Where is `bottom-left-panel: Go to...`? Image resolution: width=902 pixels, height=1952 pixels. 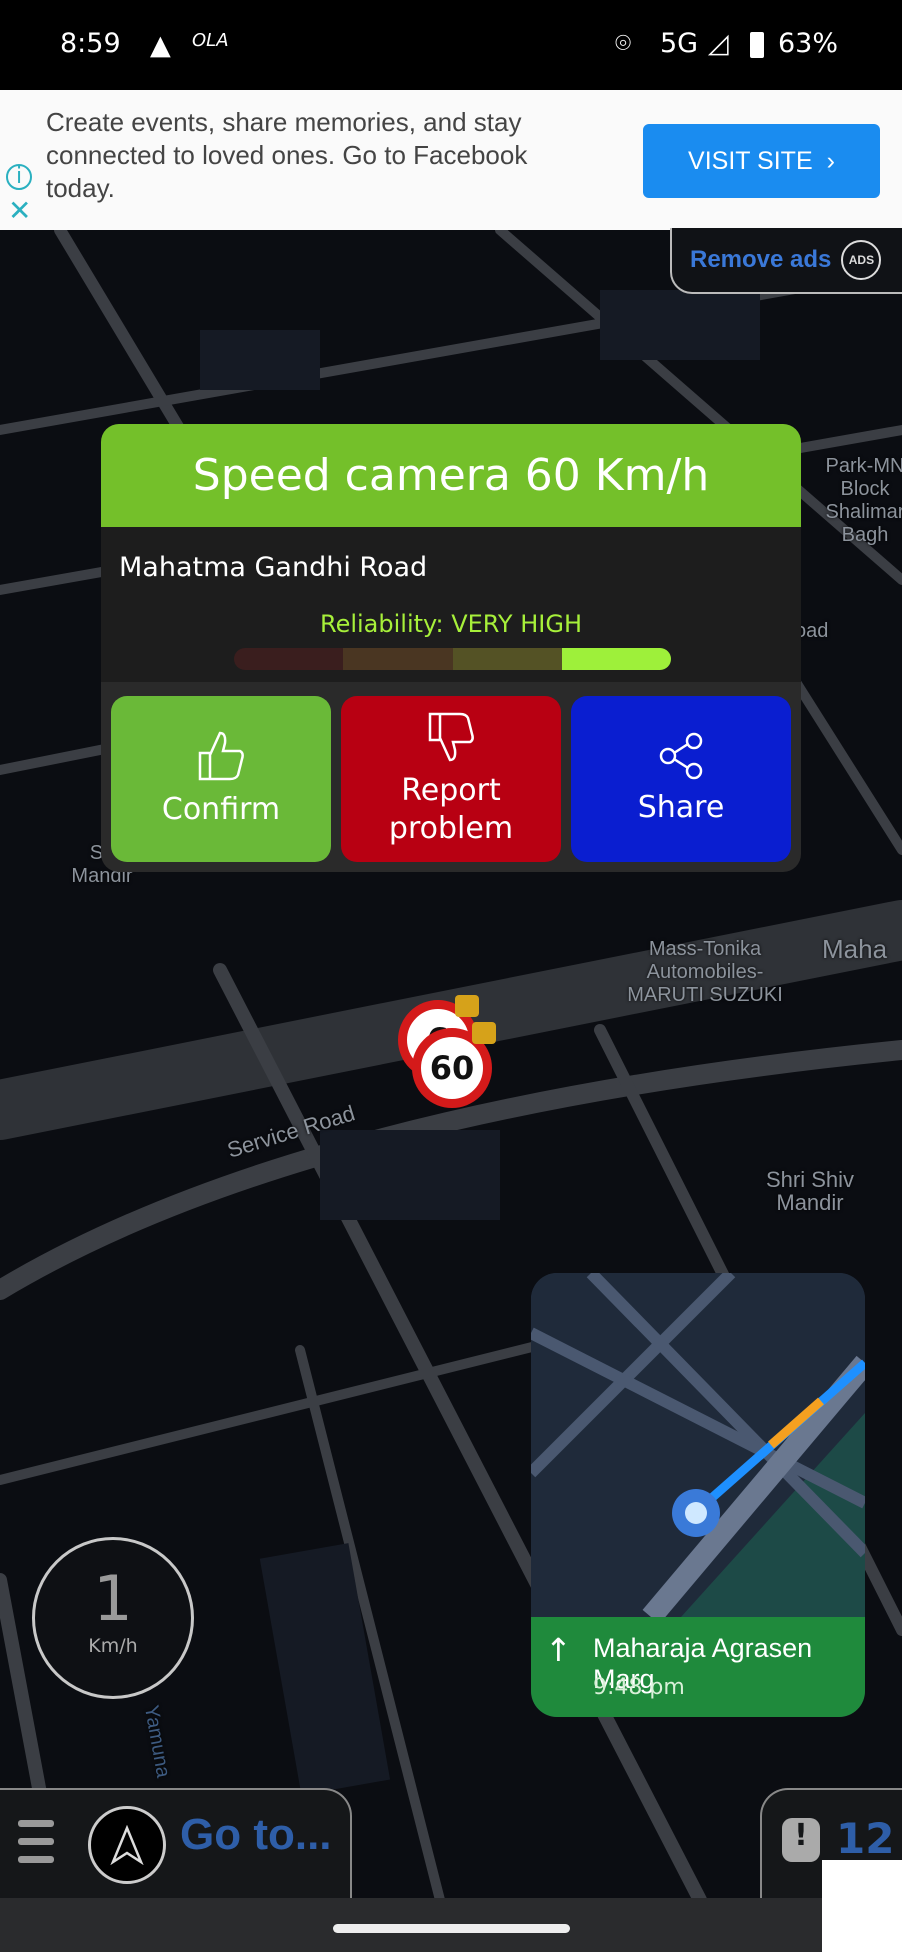 bottom-left-panel: Go to... is located at coordinates (176, 1844).